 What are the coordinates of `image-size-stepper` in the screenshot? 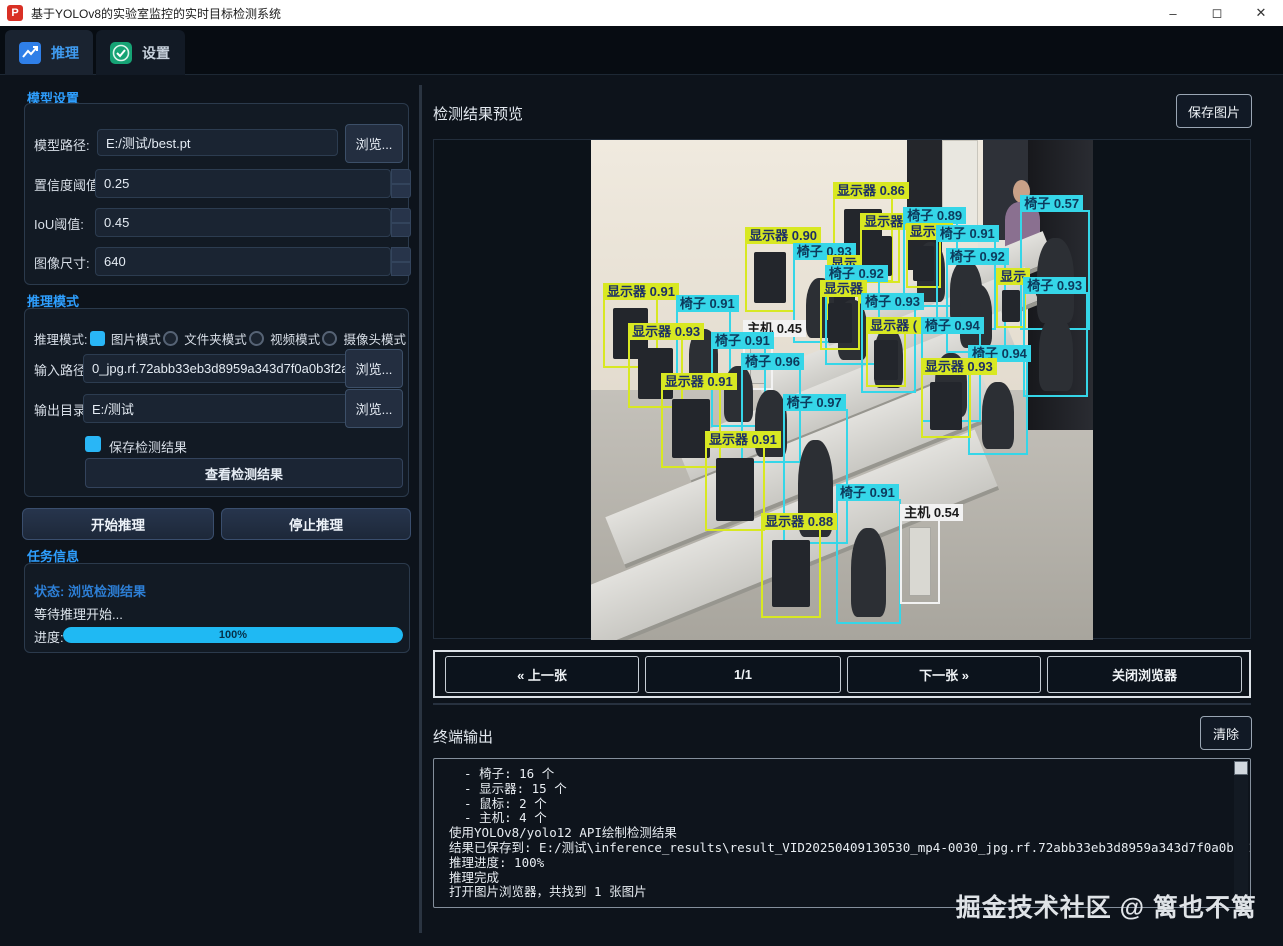 It's located at (401, 261).